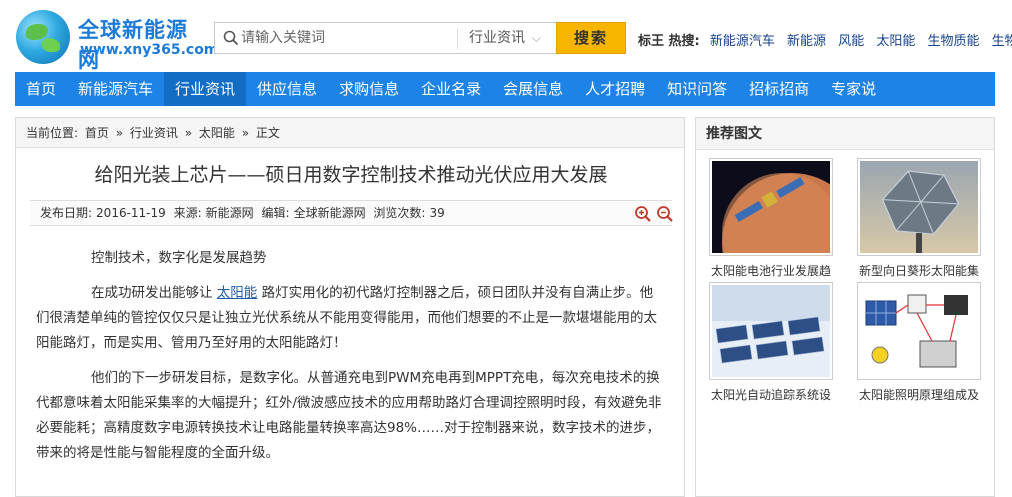 The image size is (1012, 497). I want to click on zoom-out-icon, so click(665, 214).